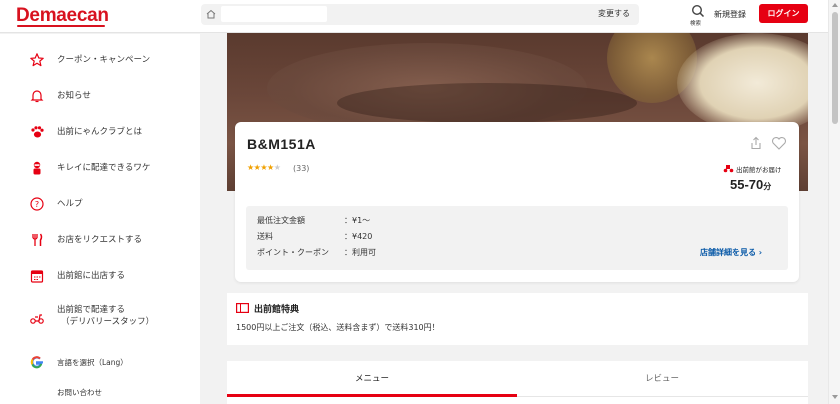  What do you see at coordinates (70, 204) in the screenshot?
I see `sidebar-item-label: ヘルプ` at bounding box center [70, 204].